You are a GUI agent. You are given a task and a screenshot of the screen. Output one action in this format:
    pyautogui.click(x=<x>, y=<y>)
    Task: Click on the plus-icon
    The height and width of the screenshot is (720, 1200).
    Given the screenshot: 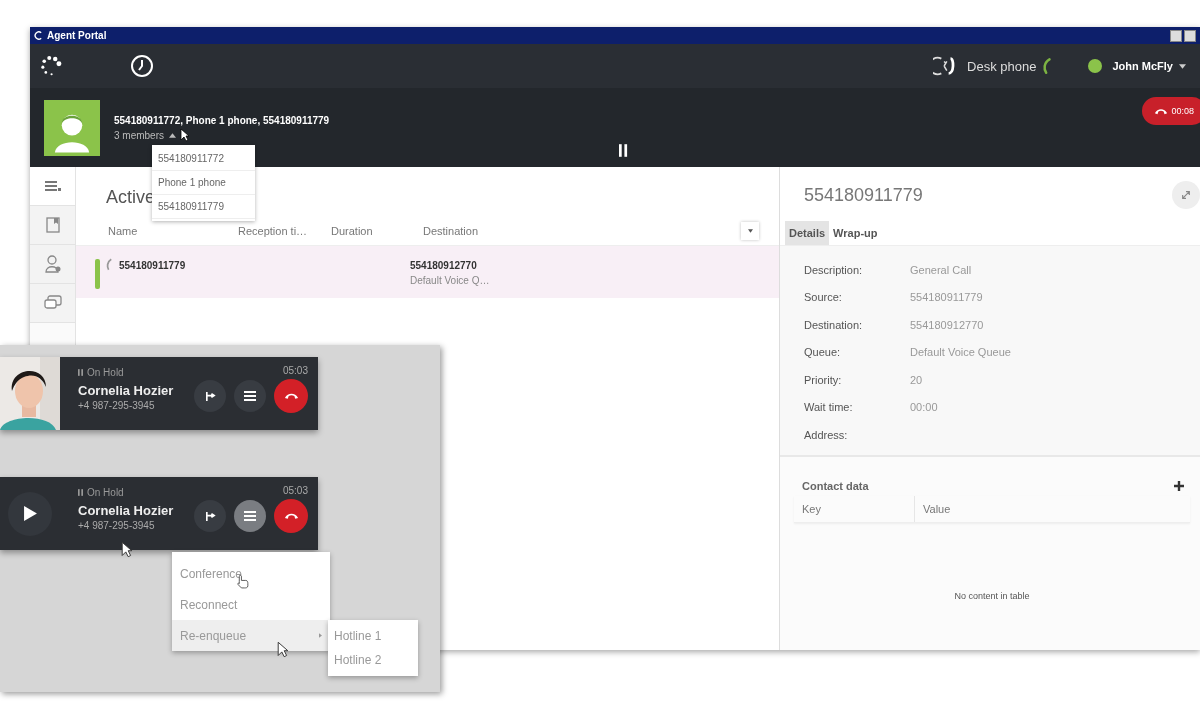 What is the action you would take?
    pyautogui.click(x=1179, y=485)
    